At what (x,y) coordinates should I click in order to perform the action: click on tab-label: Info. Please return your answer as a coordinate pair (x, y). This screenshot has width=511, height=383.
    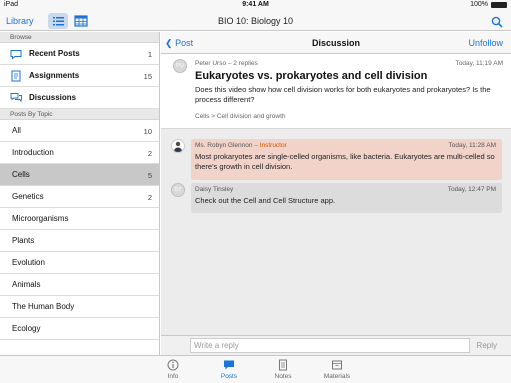
    Looking at the image, I should click on (173, 376).